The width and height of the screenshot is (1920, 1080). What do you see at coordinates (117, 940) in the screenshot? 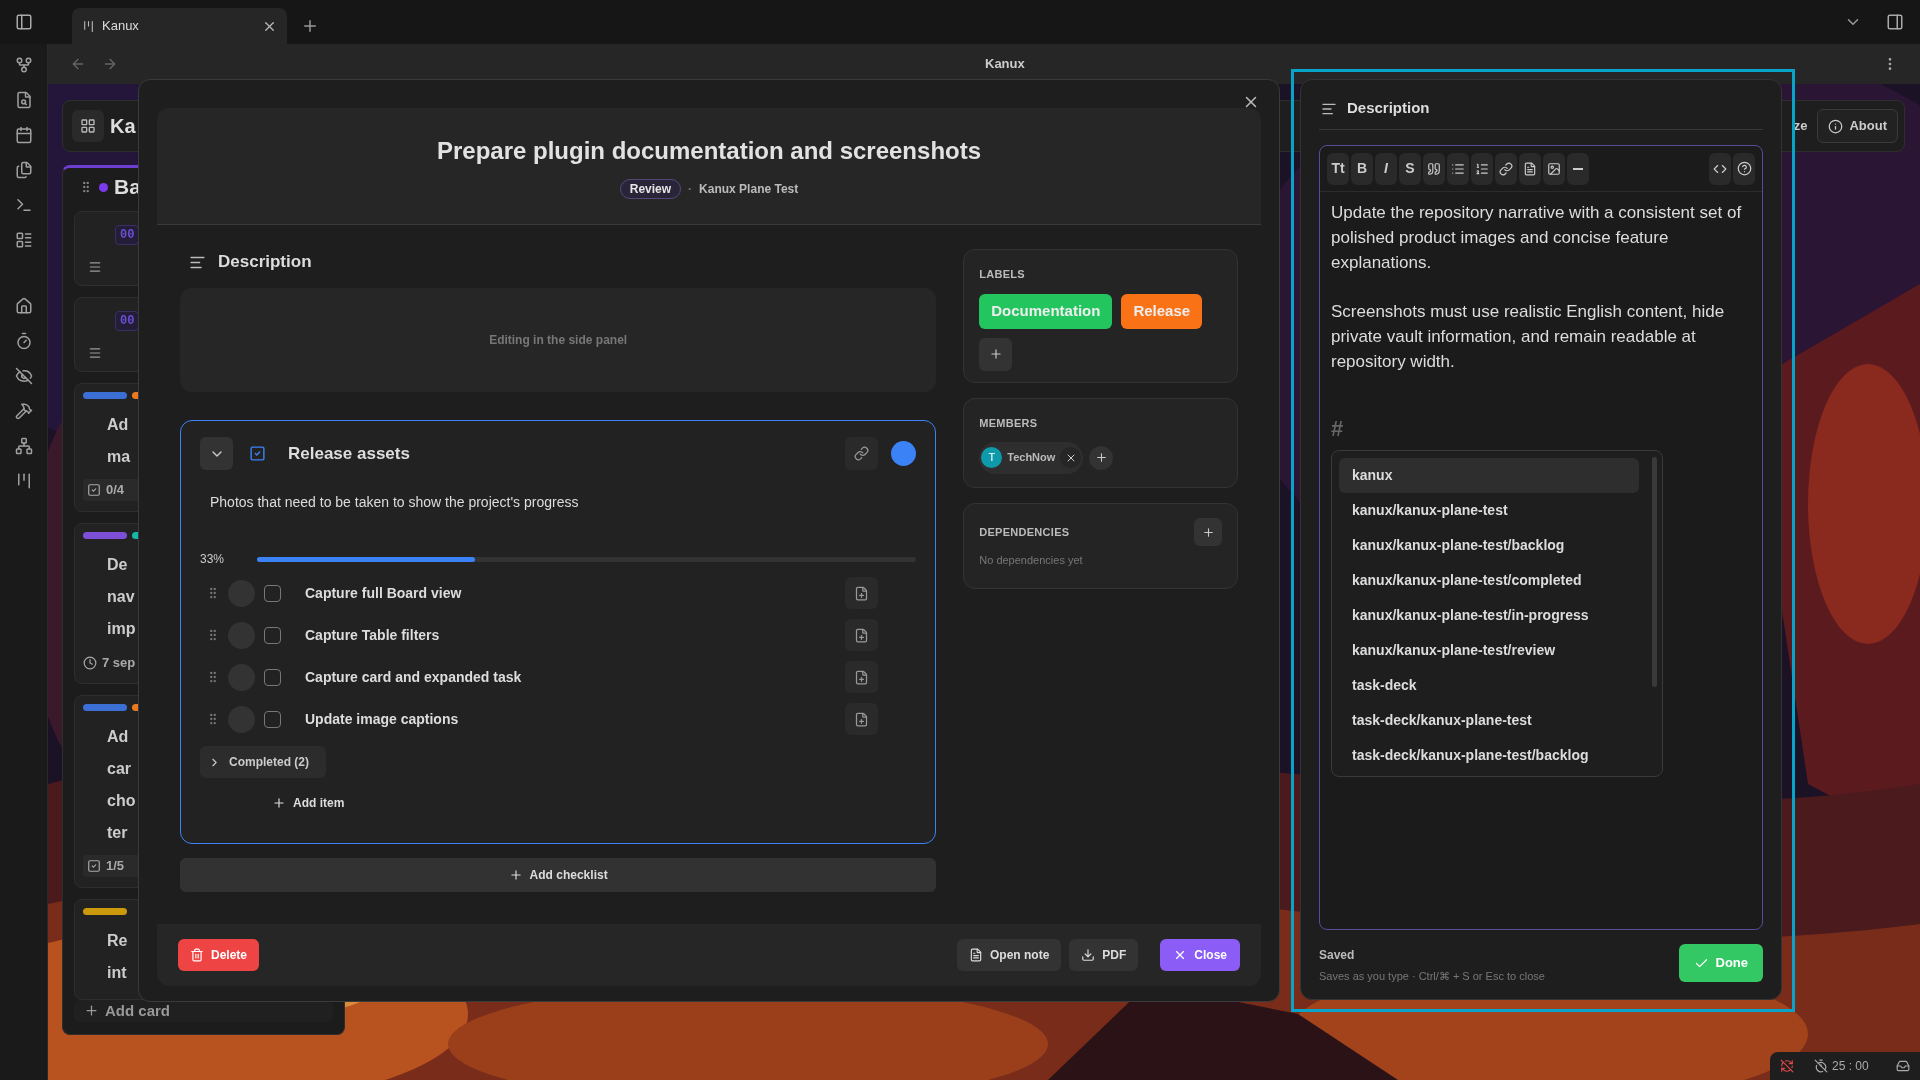
I see `card-title: Re` at bounding box center [117, 940].